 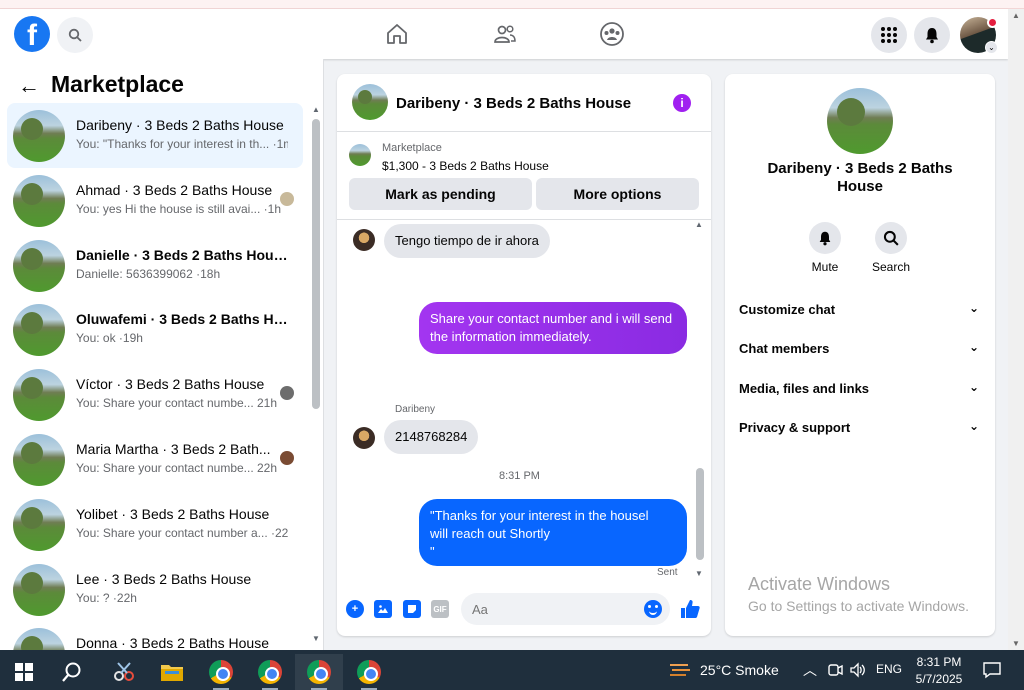 I want to click on mark-as-pending-button: Mark as pending, so click(x=440, y=194).